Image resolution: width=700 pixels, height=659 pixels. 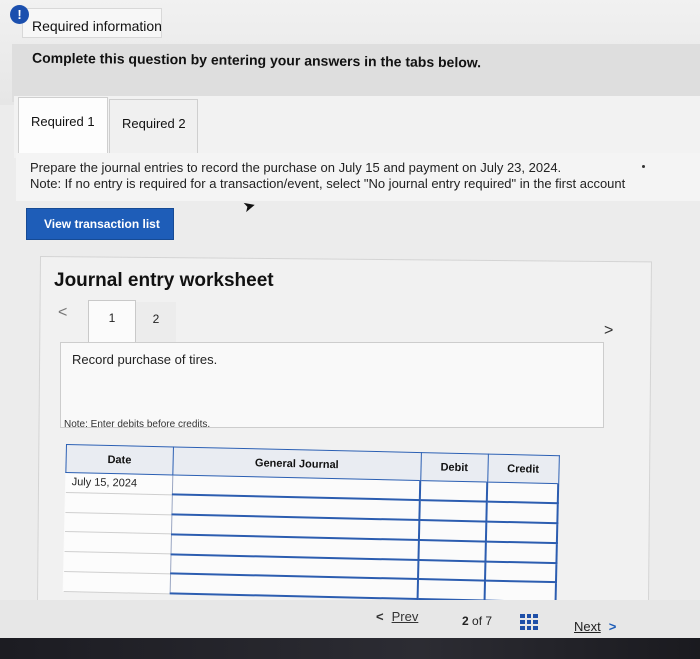 What do you see at coordinates (523, 469) in the screenshot?
I see `credit-header: Credit` at bounding box center [523, 469].